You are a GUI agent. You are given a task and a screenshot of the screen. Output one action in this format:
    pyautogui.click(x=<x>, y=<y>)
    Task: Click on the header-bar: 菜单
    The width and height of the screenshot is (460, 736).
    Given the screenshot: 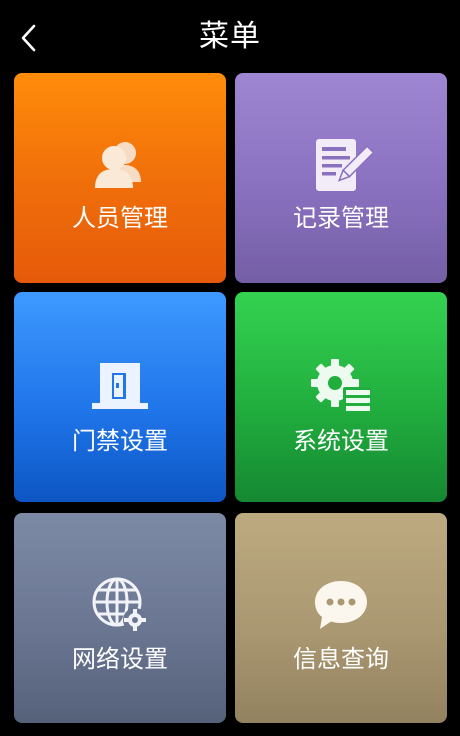 What is the action you would take?
    pyautogui.click(x=230, y=37)
    